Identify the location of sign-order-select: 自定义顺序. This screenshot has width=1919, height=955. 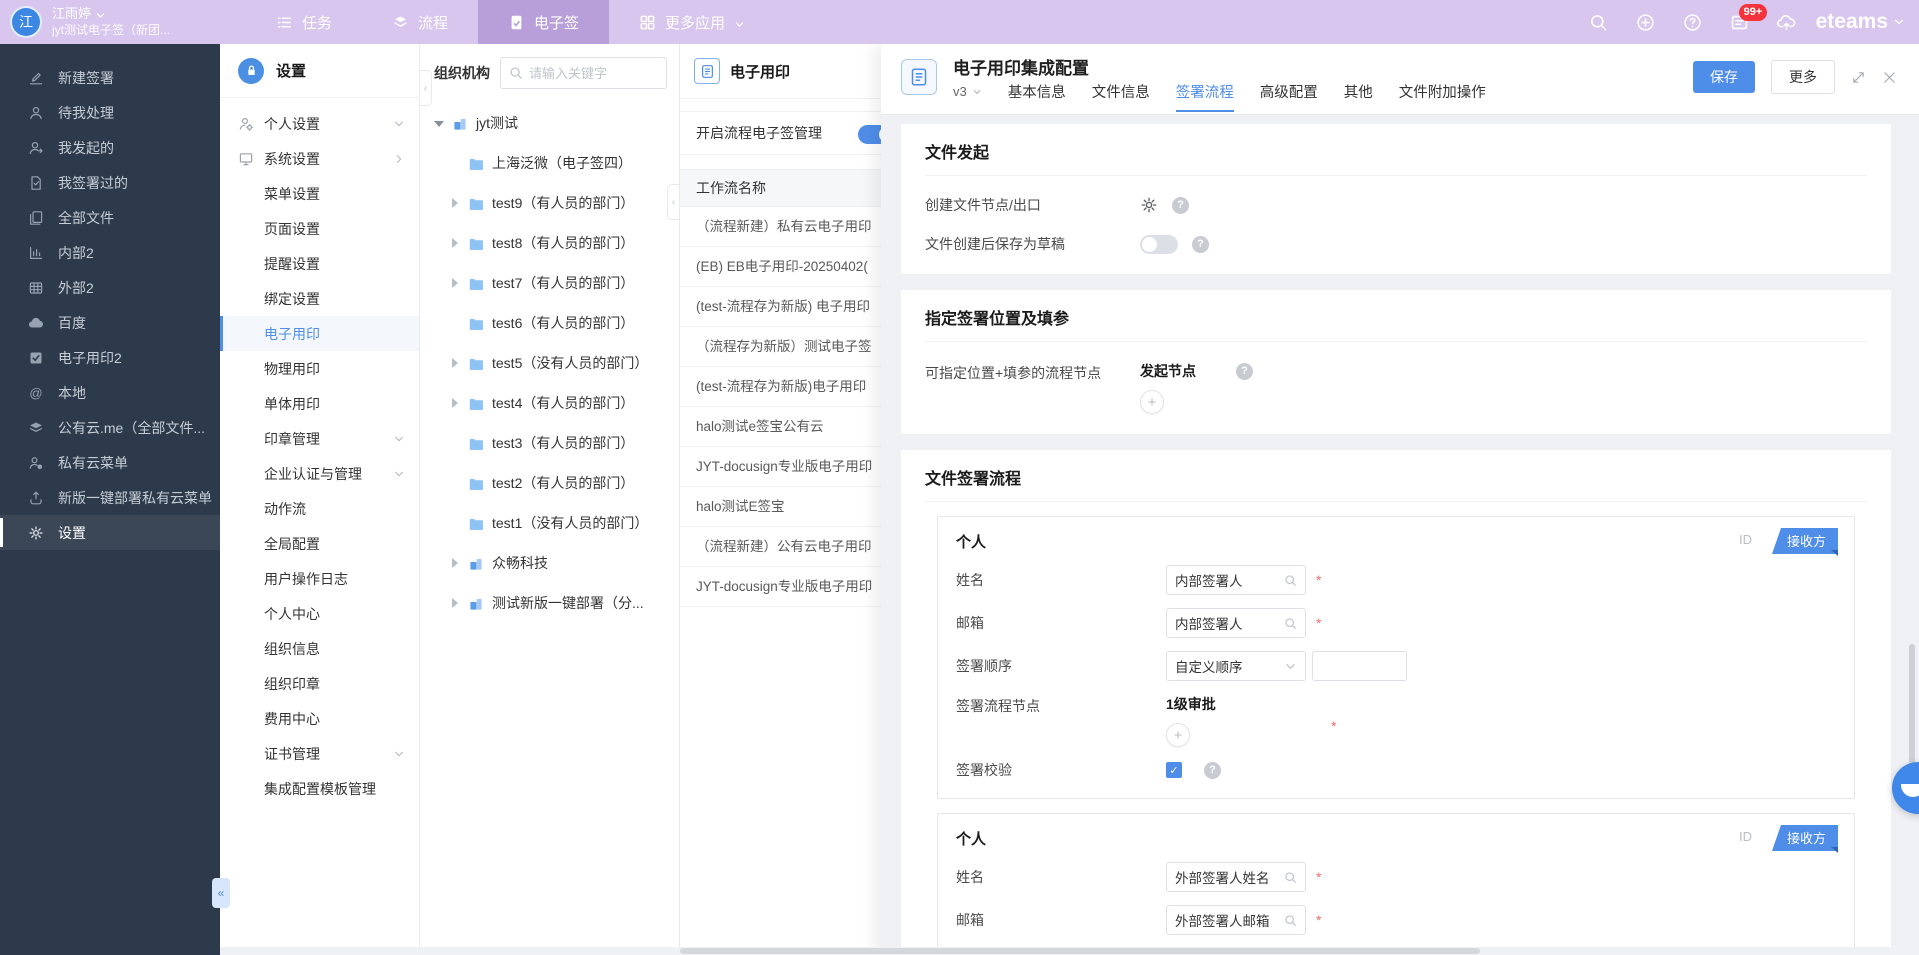
(1236, 666).